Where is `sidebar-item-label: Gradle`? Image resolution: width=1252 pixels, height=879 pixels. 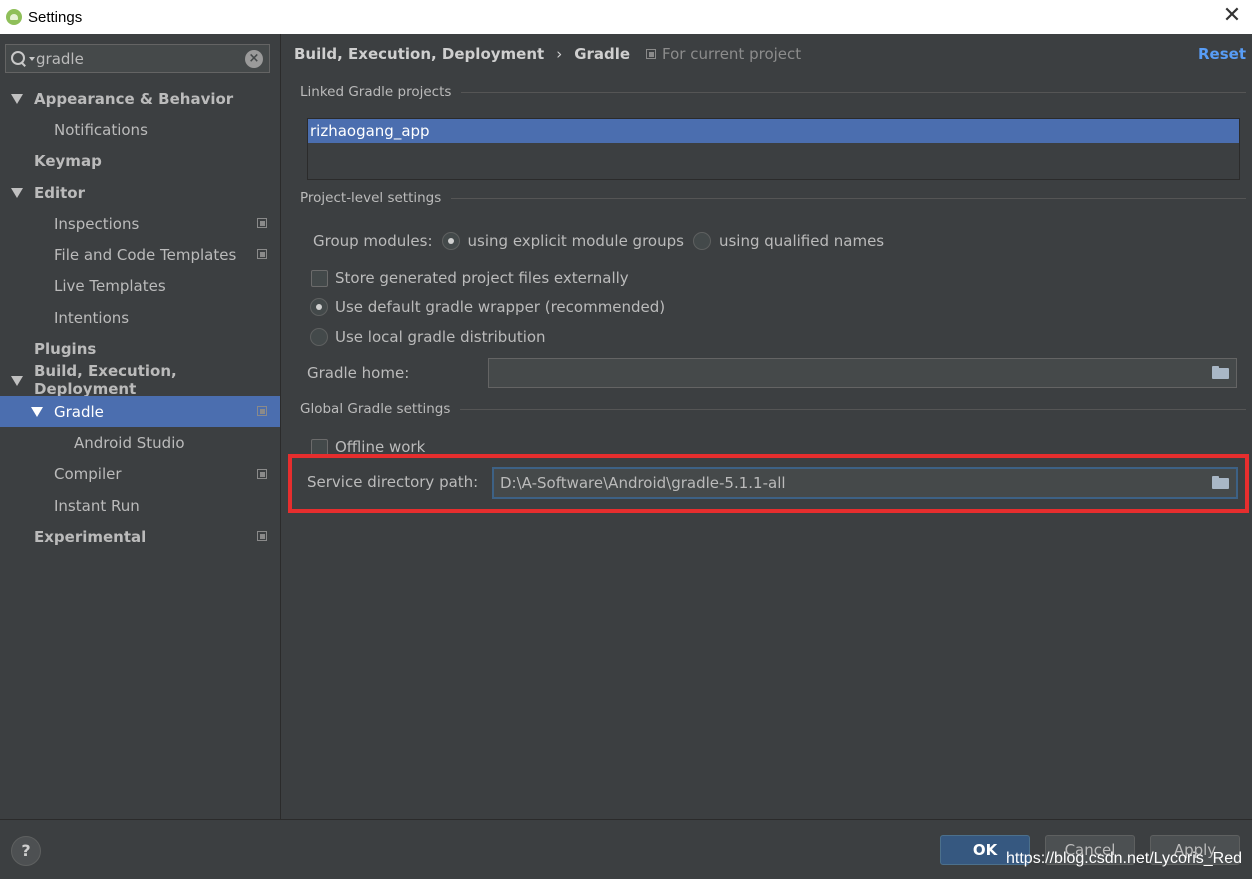 sidebar-item-label: Gradle is located at coordinates (79, 411).